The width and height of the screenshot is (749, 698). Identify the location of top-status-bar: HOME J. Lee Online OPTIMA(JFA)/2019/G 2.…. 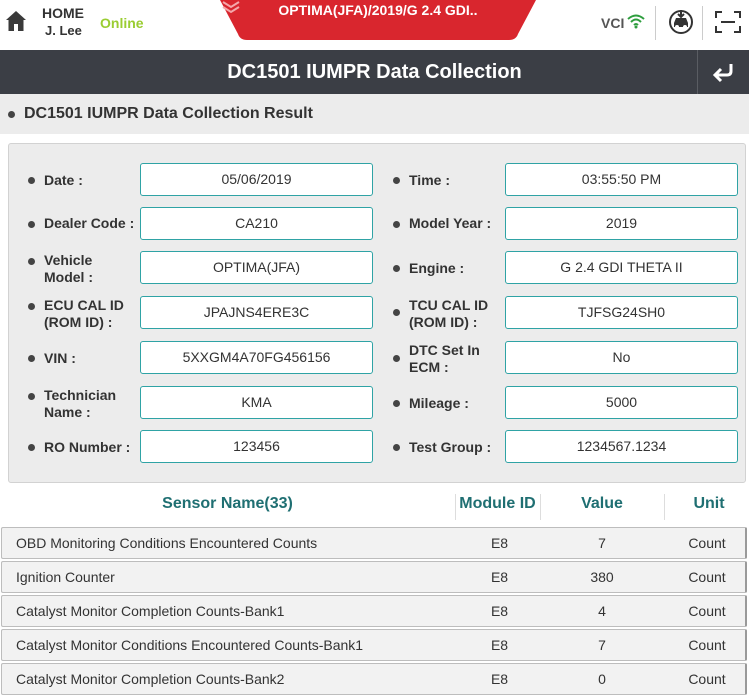
(374, 25).